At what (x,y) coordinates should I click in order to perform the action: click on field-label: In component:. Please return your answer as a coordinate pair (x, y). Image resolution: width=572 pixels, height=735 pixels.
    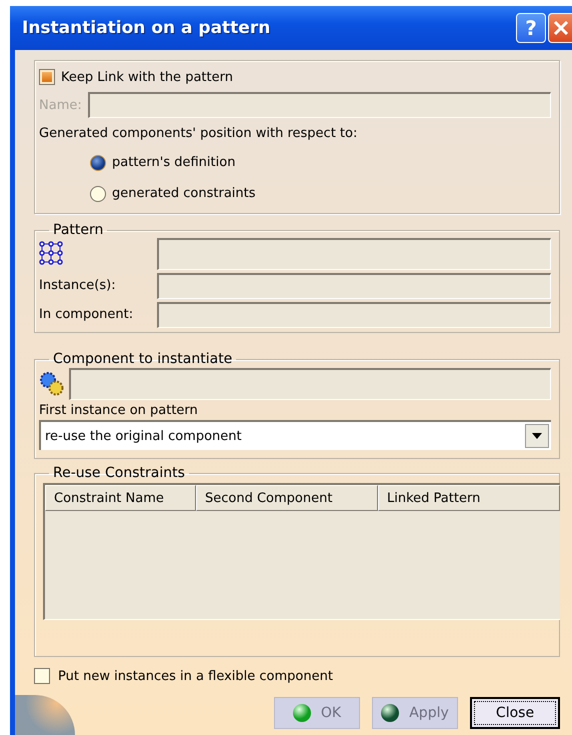
    Looking at the image, I should click on (86, 314).